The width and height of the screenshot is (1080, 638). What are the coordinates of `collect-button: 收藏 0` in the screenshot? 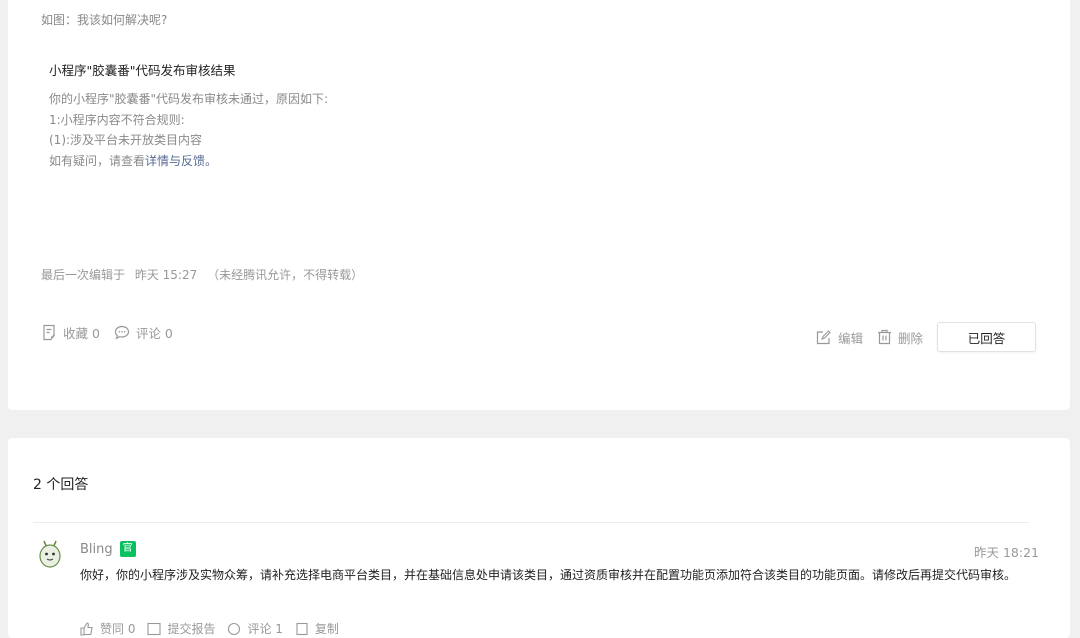 It's located at (70, 332).